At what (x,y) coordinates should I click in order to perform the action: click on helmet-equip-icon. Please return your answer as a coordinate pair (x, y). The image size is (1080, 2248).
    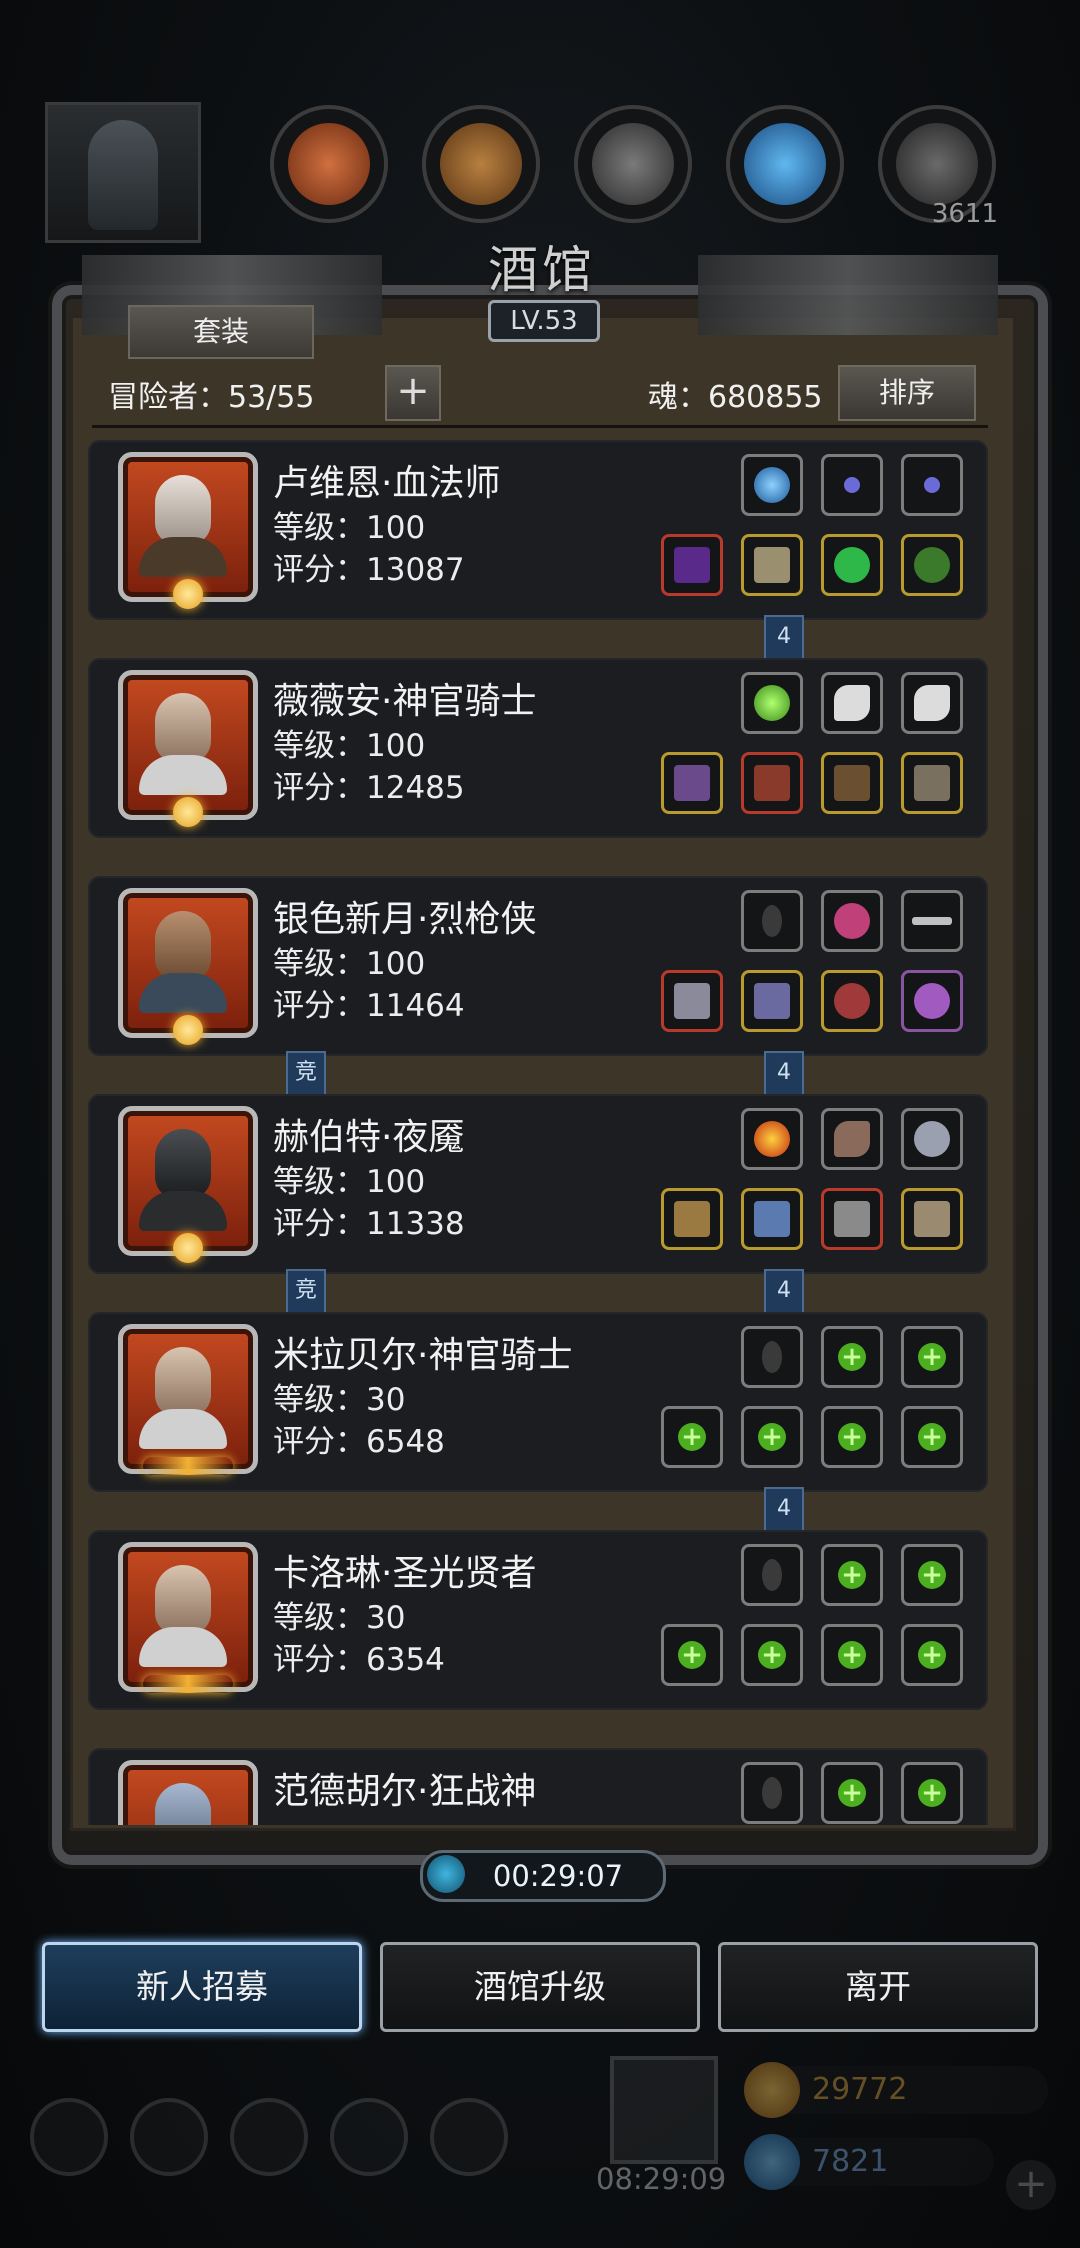
    Looking at the image, I should click on (852, 1219).